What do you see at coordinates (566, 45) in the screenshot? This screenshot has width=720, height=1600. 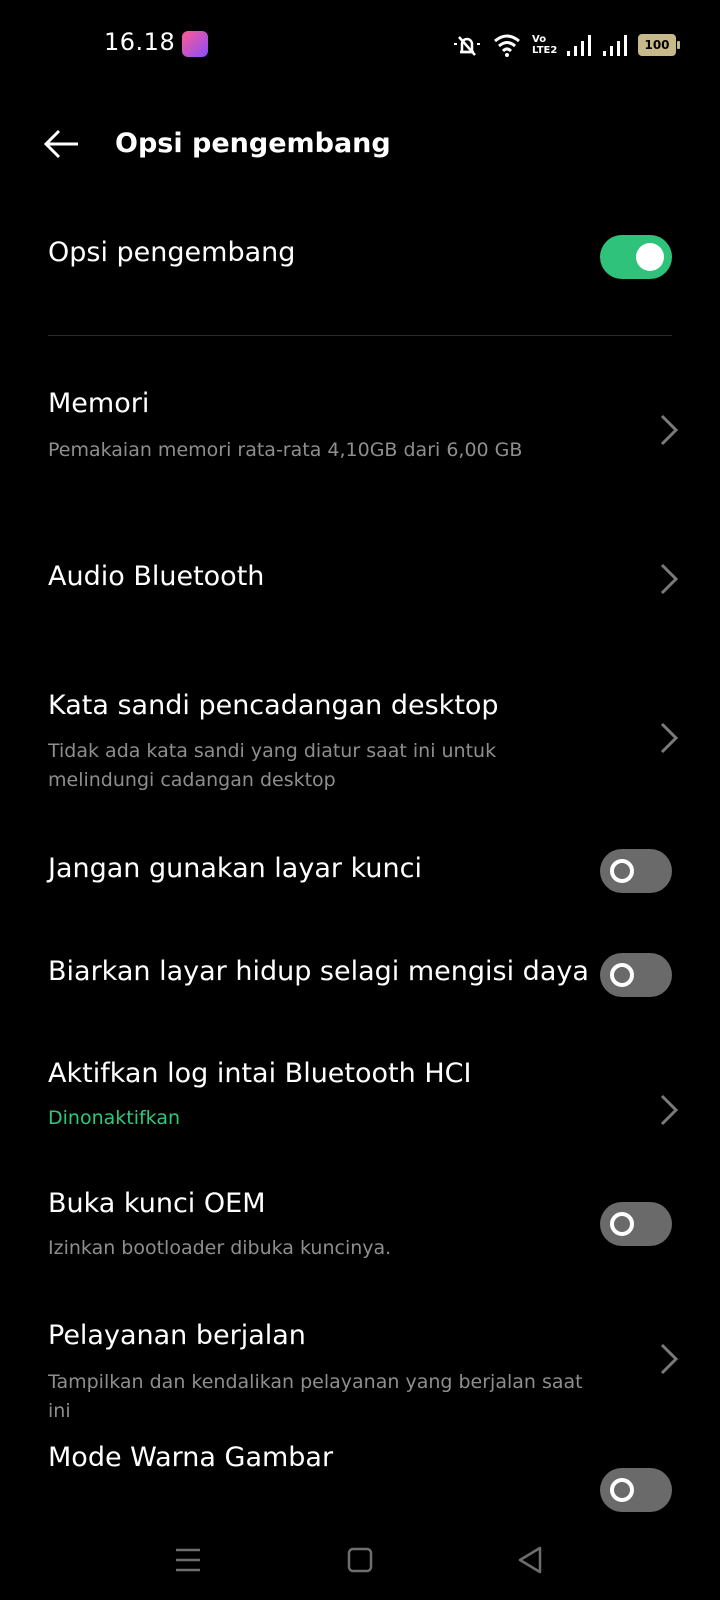 I see `status-icons: Vo LTE2 100` at bounding box center [566, 45].